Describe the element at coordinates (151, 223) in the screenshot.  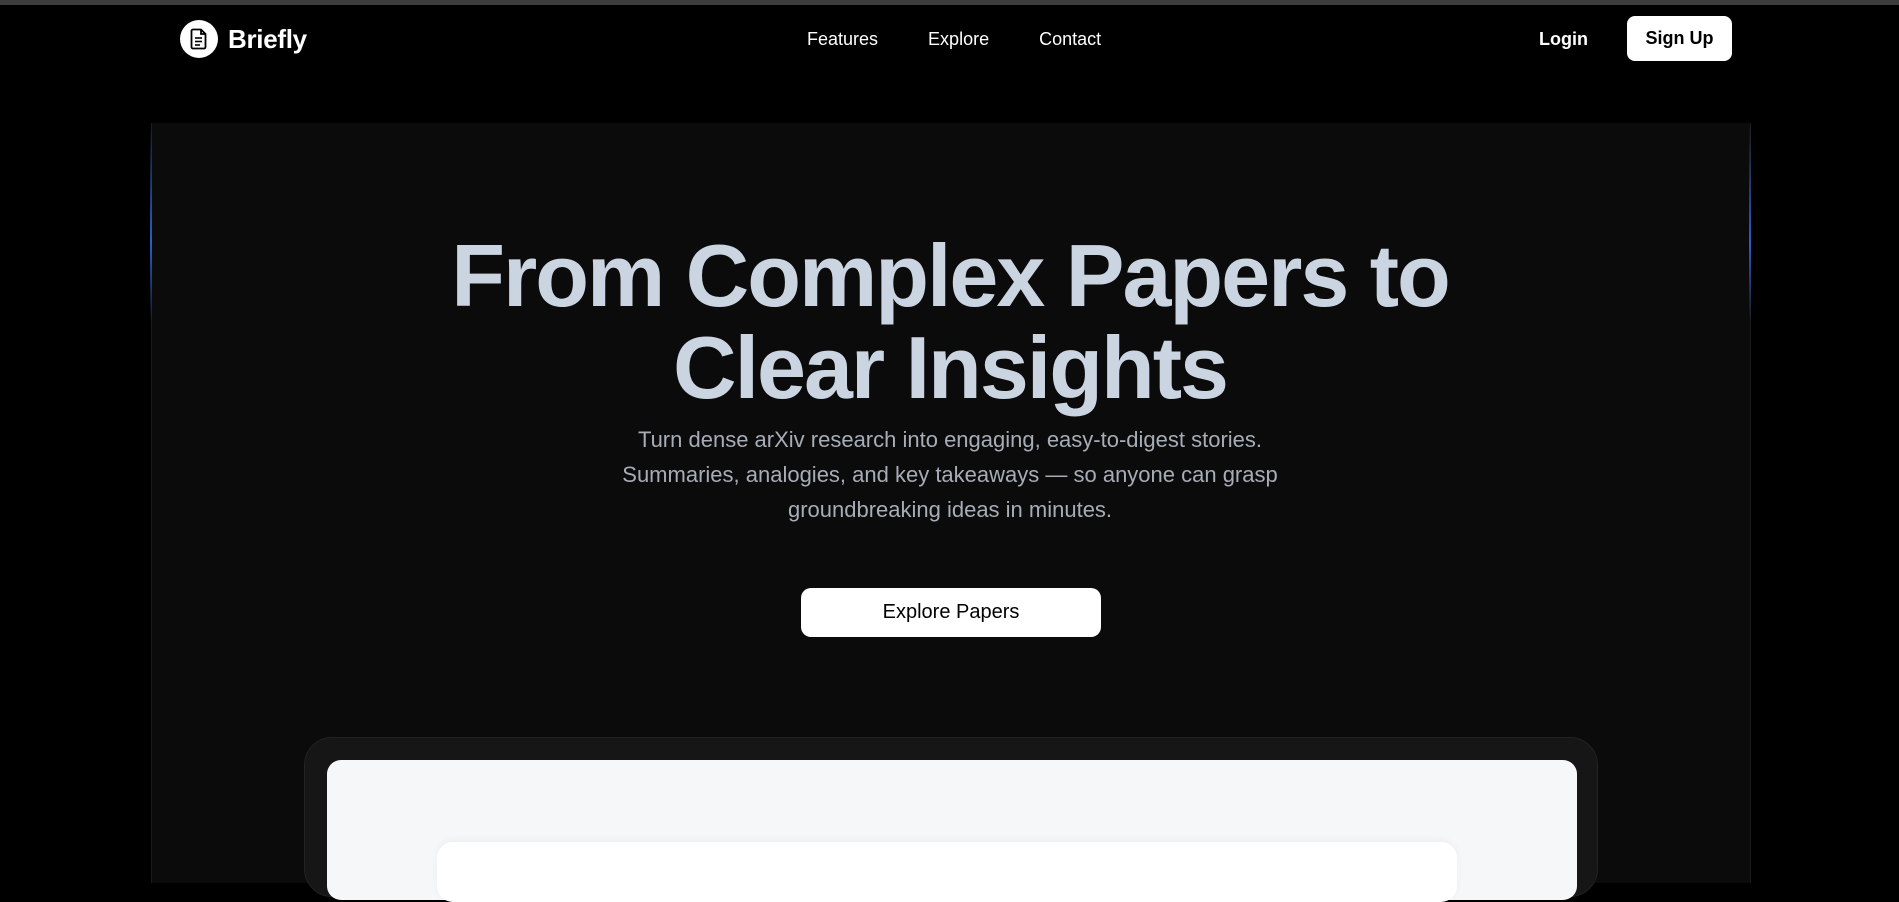
I see `hero-edge-glow-left` at that location.